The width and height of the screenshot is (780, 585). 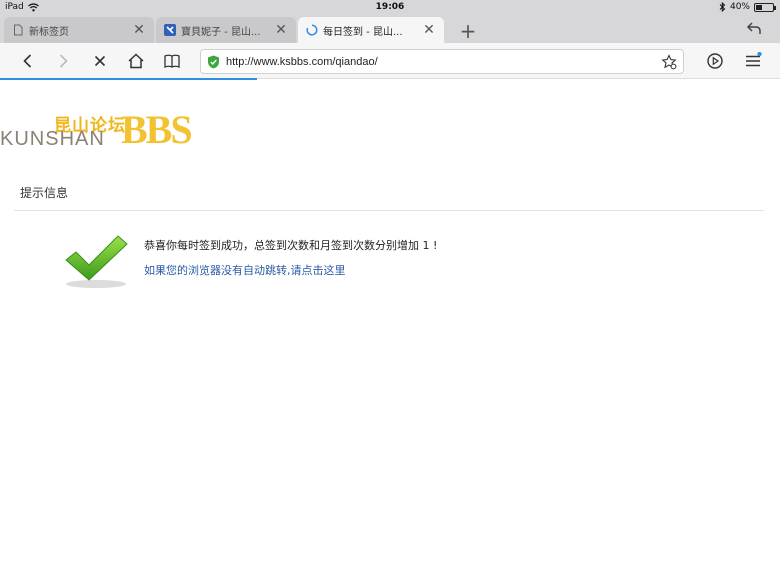 I want to click on site-logo: 昆山论坛 KUNSHAN BBS, so click(x=115, y=131).